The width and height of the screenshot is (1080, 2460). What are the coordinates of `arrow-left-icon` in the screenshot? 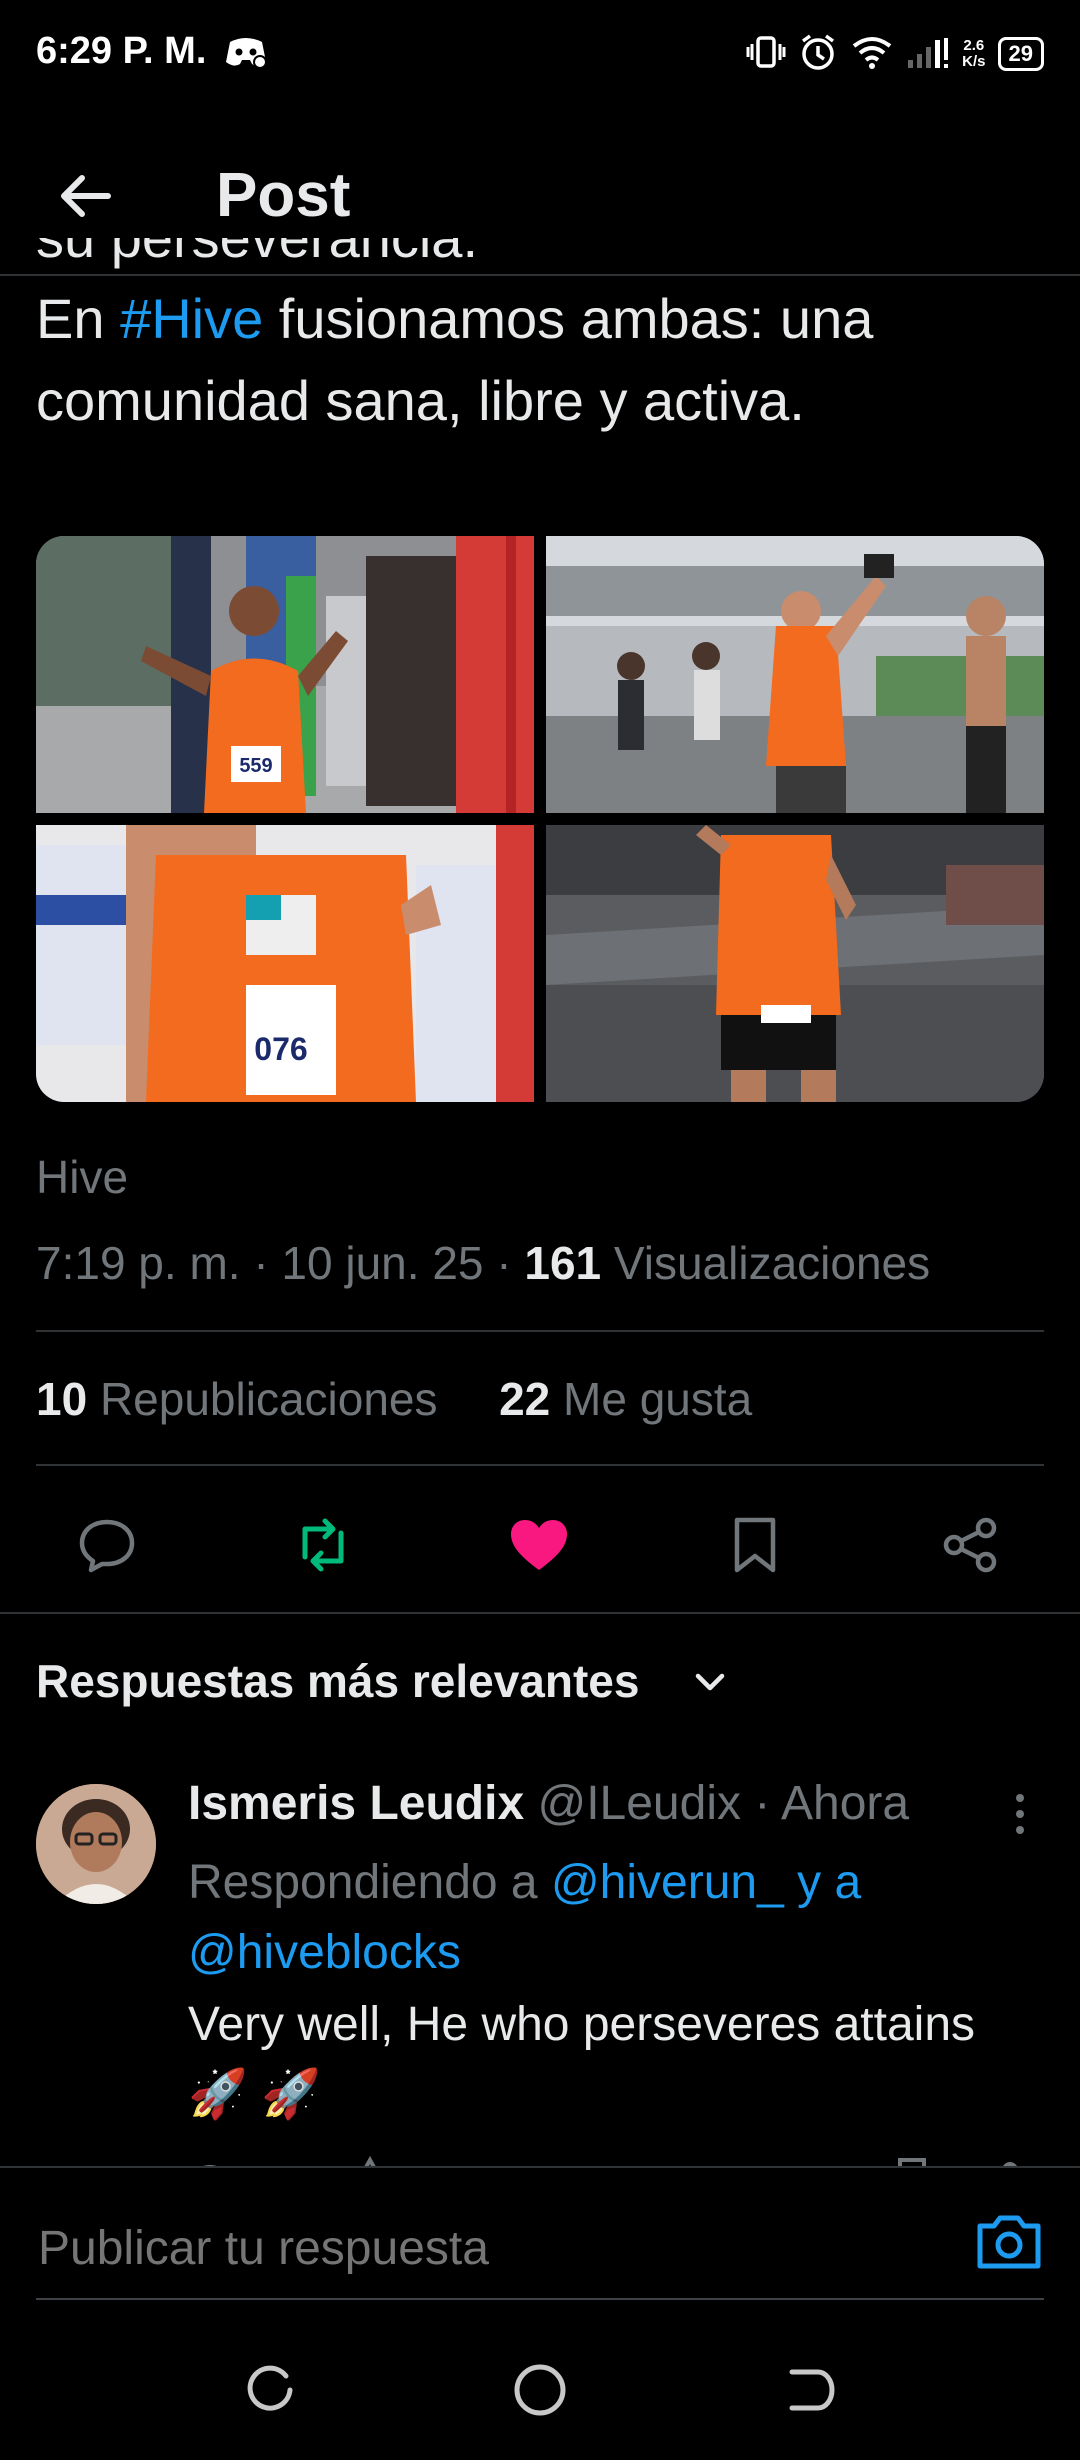 It's located at (86, 196).